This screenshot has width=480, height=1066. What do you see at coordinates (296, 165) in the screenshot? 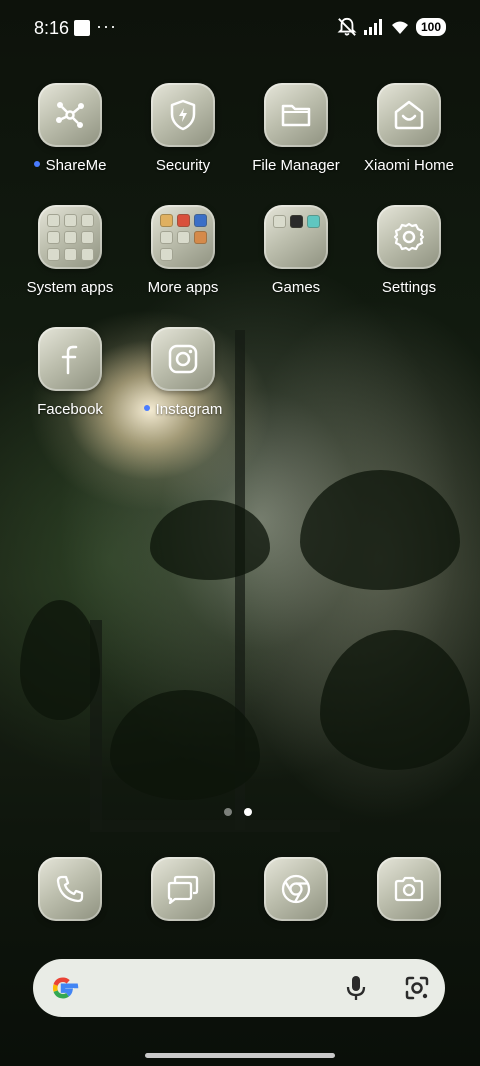
I see `app-label: File Manager` at bounding box center [296, 165].